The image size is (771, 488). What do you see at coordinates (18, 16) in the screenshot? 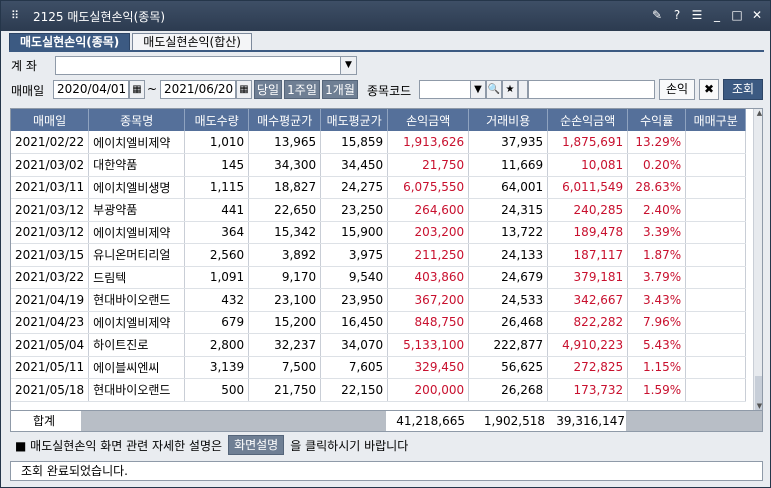
I see `menu-icon: ⠿` at bounding box center [18, 16].